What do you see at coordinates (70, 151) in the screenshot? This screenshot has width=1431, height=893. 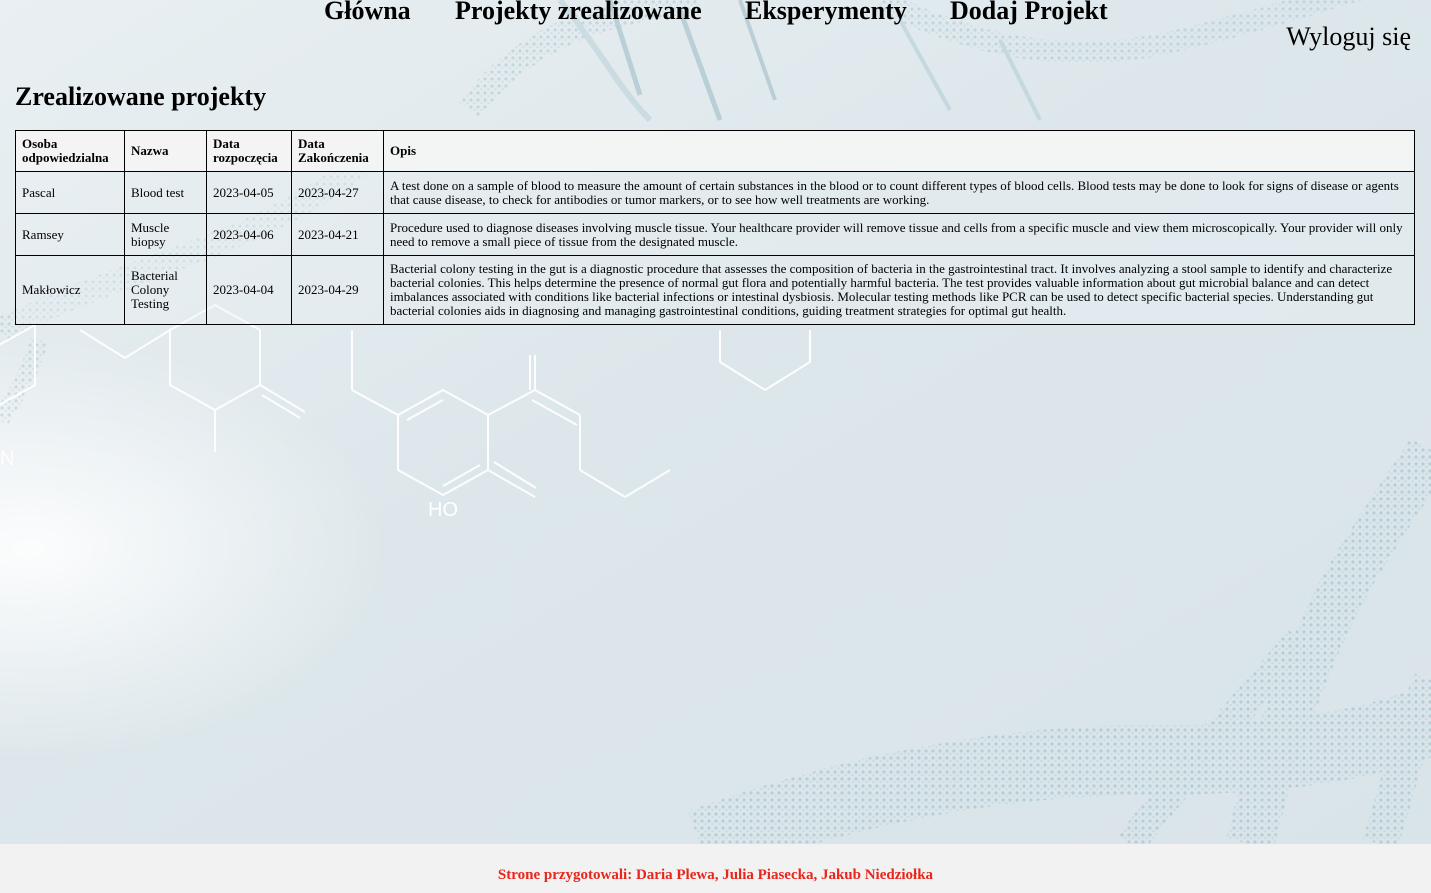 I see `column-header-person: Osoba odpowiedzialna` at bounding box center [70, 151].